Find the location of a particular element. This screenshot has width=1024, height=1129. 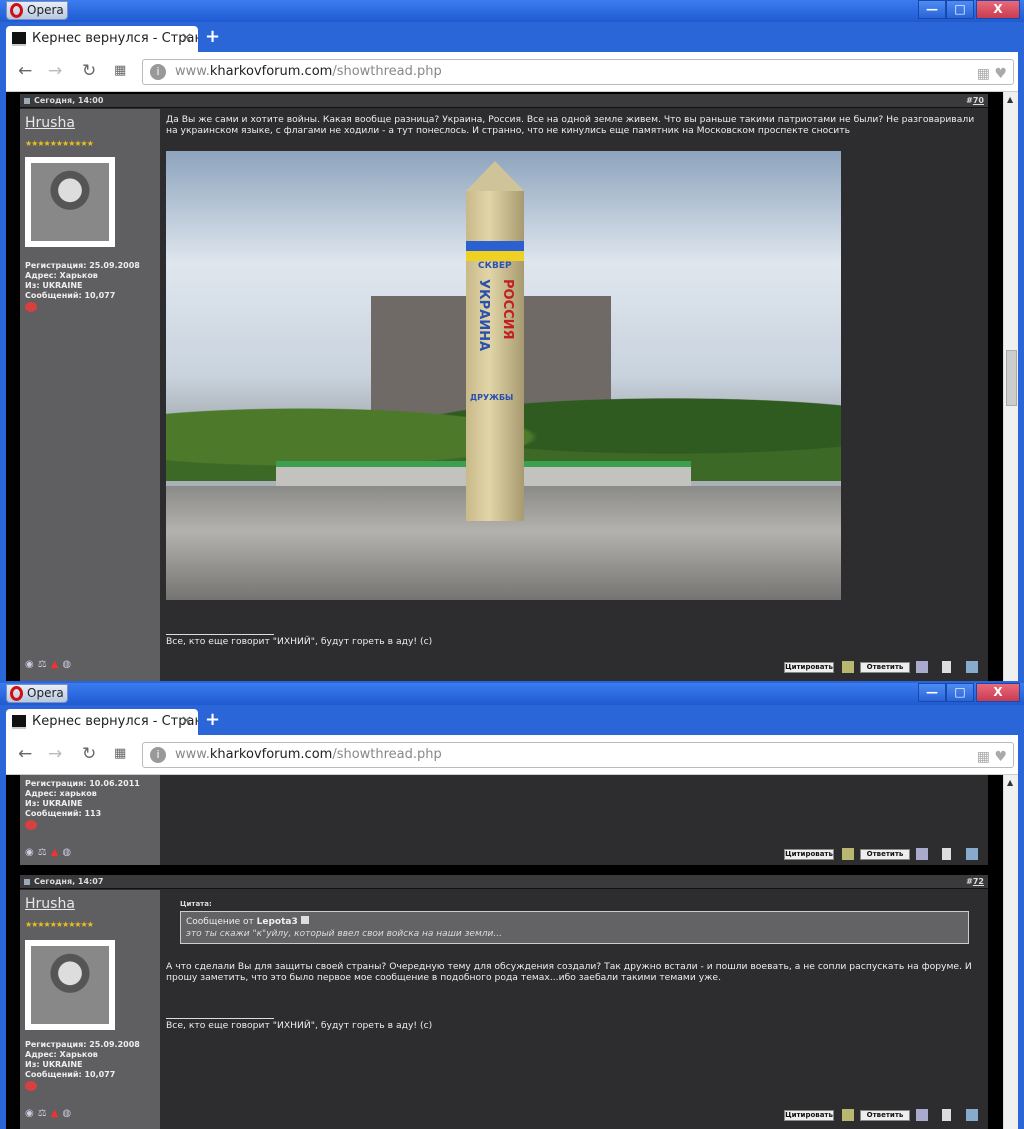

quote-label: Цитата: is located at coordinates (196, 904).